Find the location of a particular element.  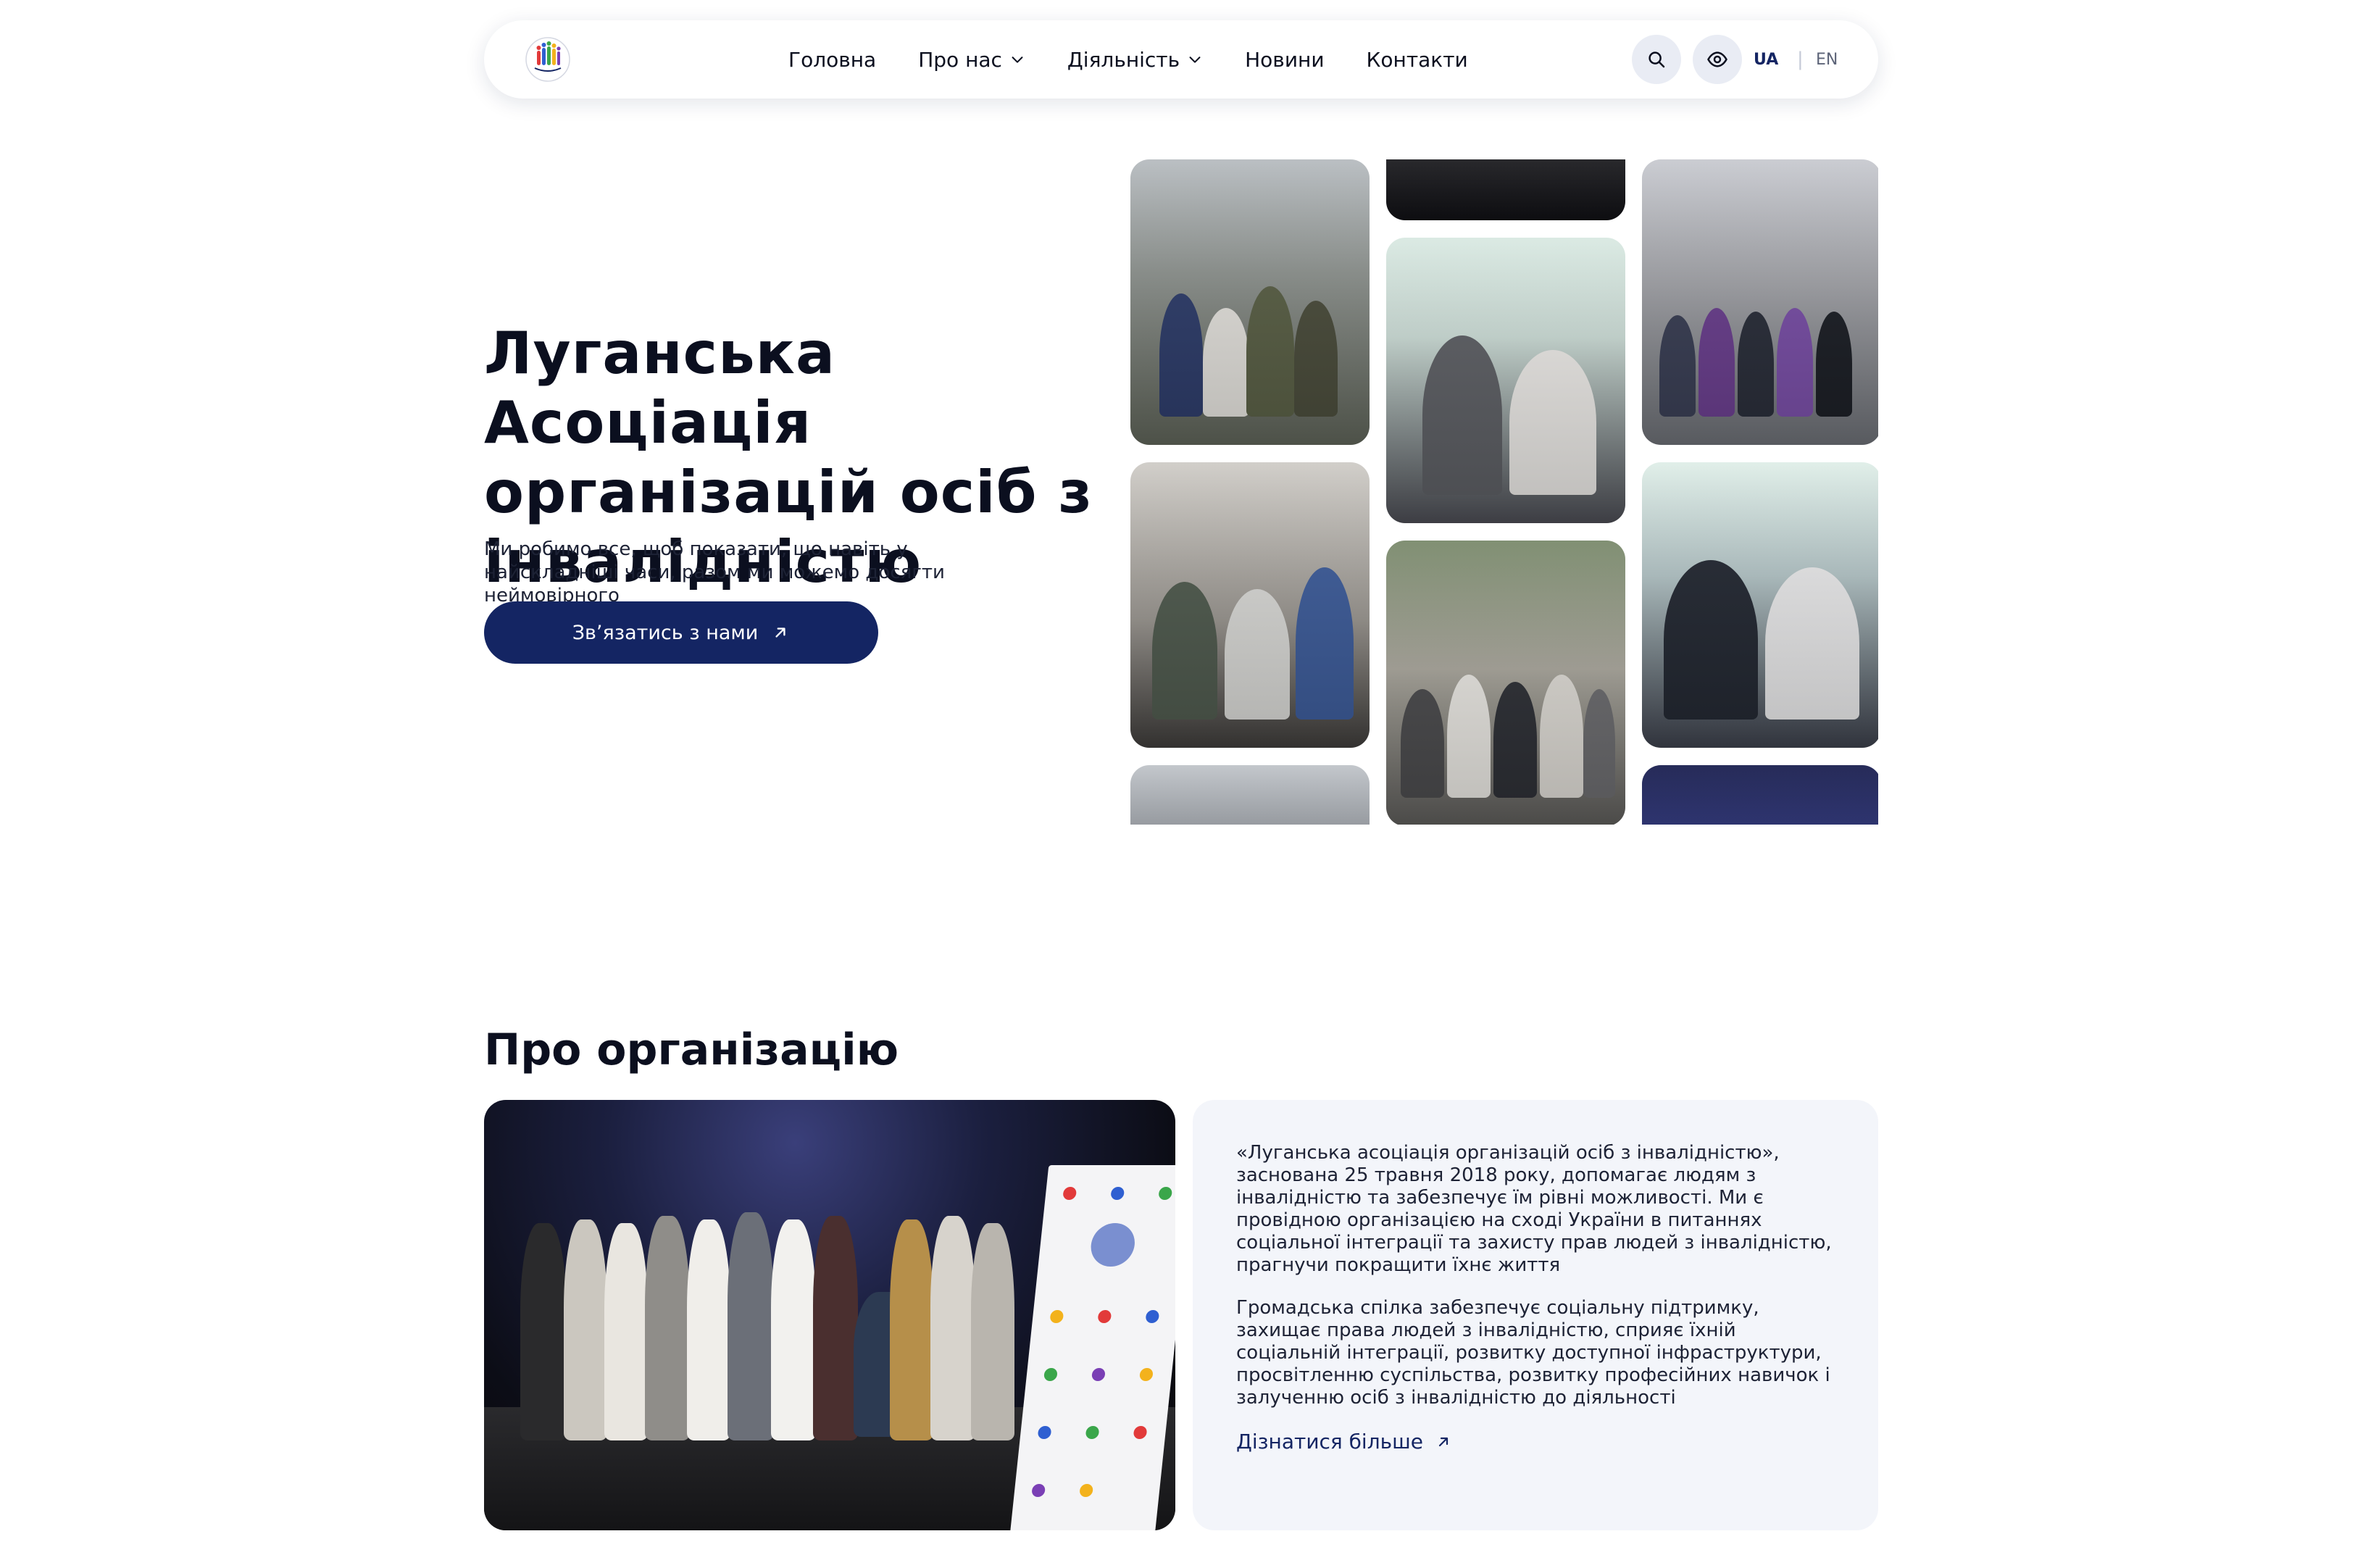

search-button is located at coordinates (1656, 59).